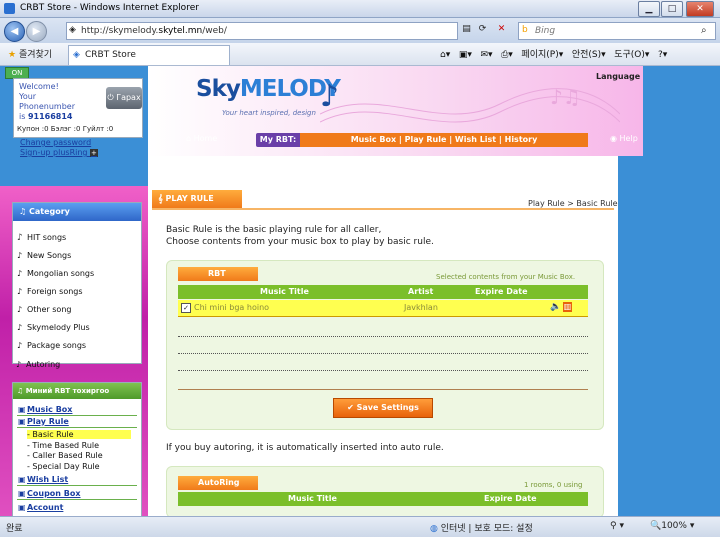 This screenshot has width=720, height=537. I want to click on logo-note-icon: ♪, so click(329, 95).